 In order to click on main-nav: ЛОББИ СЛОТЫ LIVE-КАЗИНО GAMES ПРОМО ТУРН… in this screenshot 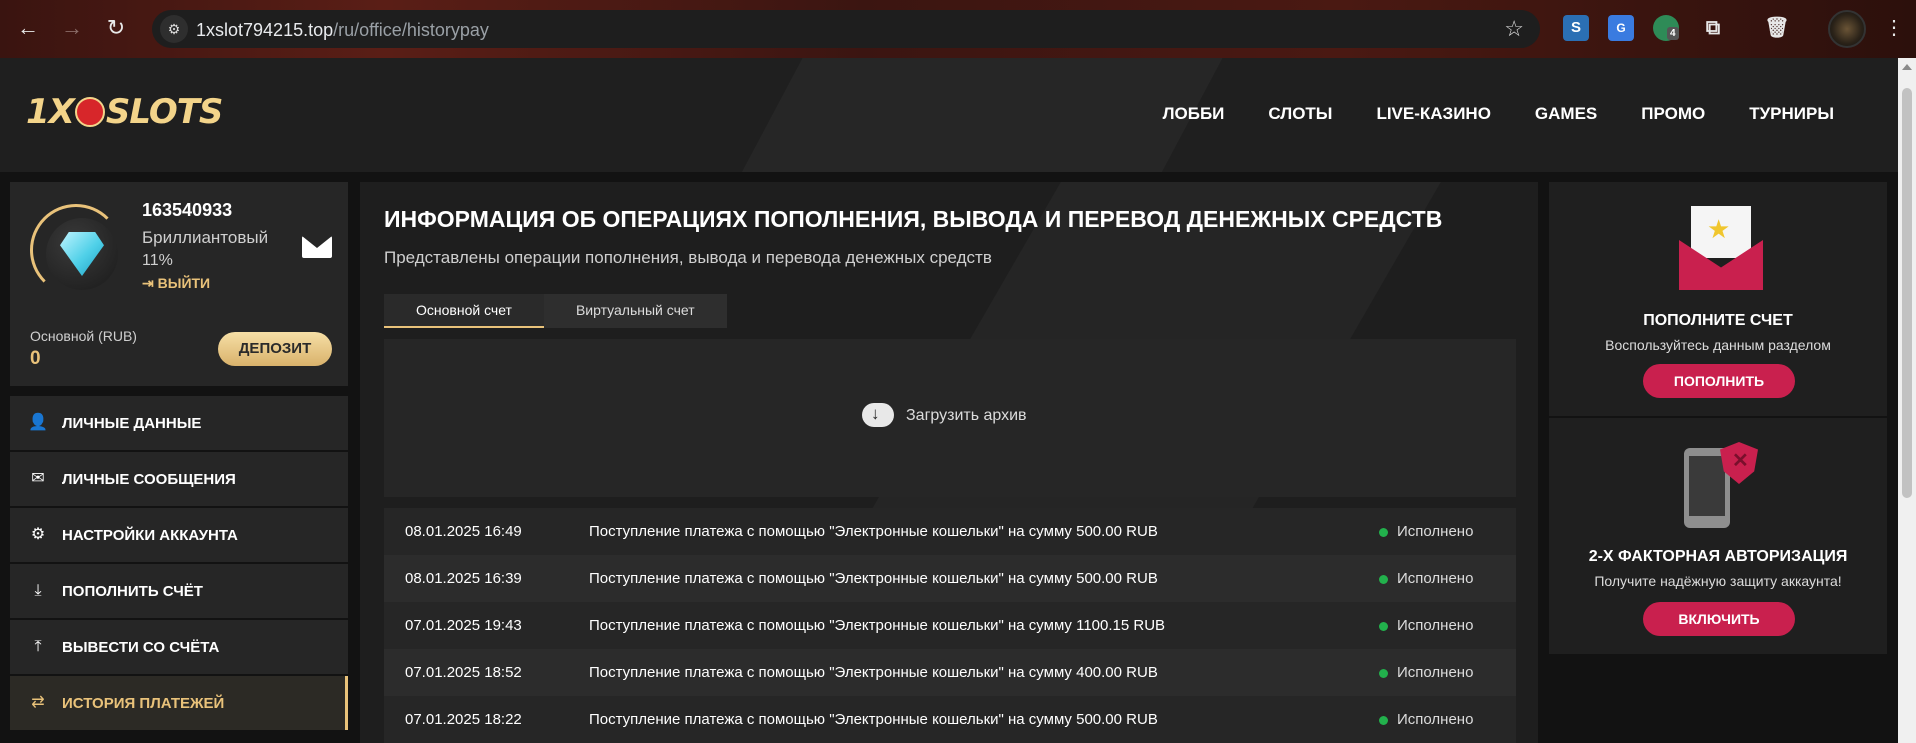, I will do `click(1498, 114)`.